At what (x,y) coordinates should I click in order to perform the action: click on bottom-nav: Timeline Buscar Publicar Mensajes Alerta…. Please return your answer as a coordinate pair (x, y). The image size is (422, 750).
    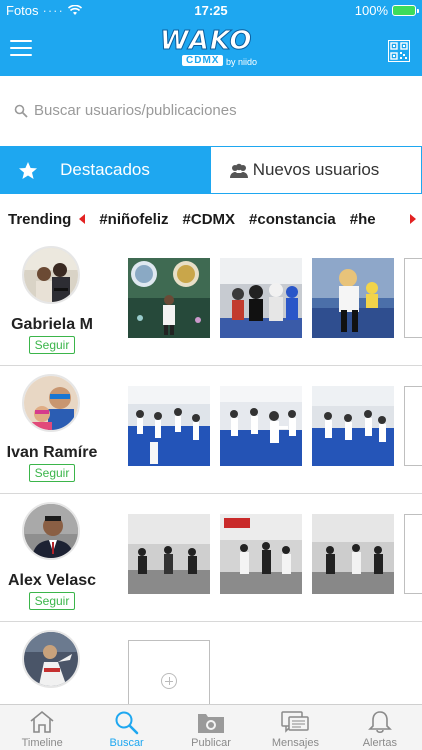
    Looking at the image, I should click on (211, 727).